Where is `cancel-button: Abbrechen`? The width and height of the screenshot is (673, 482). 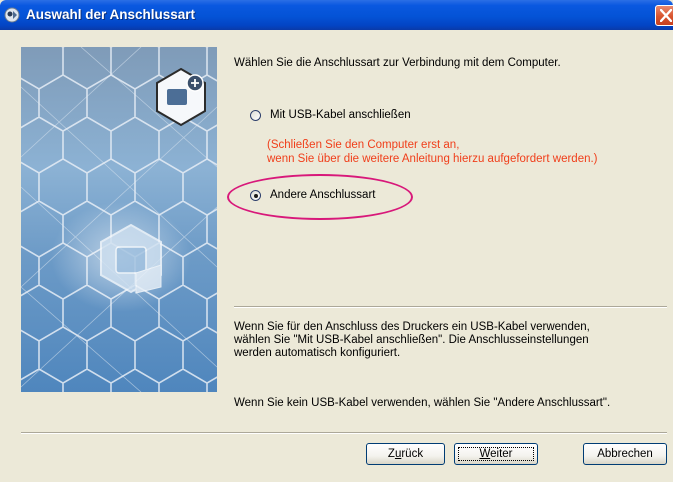 cancel-button: Abbrechen is located at coordinates (625, 454).